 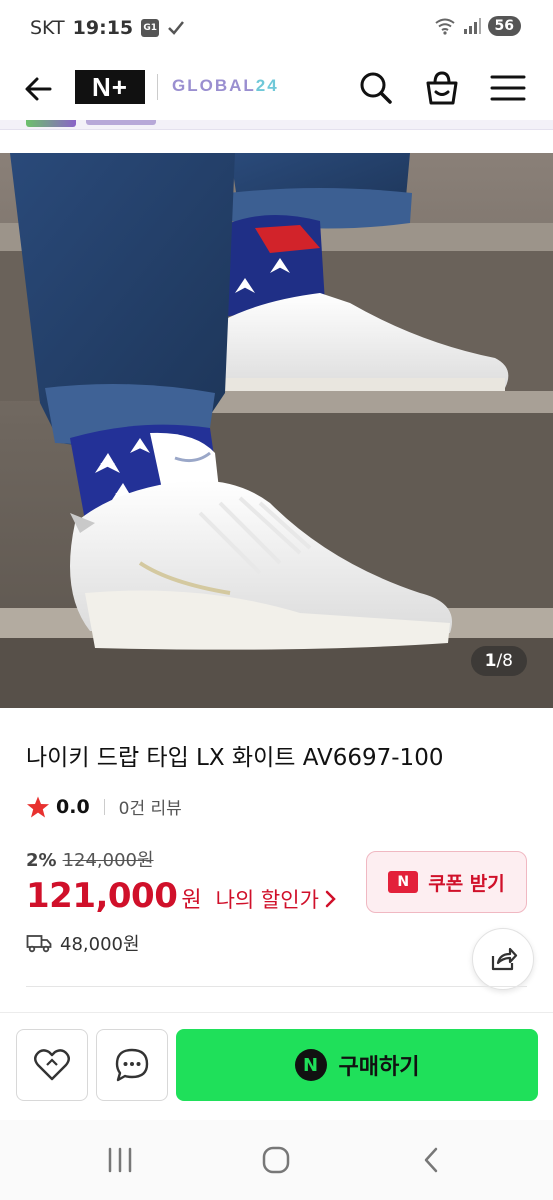 What do you see at coordinates (504, 26) in the screenshot?
I see `battery-indicator: 56` at bounding box center [504, 26].